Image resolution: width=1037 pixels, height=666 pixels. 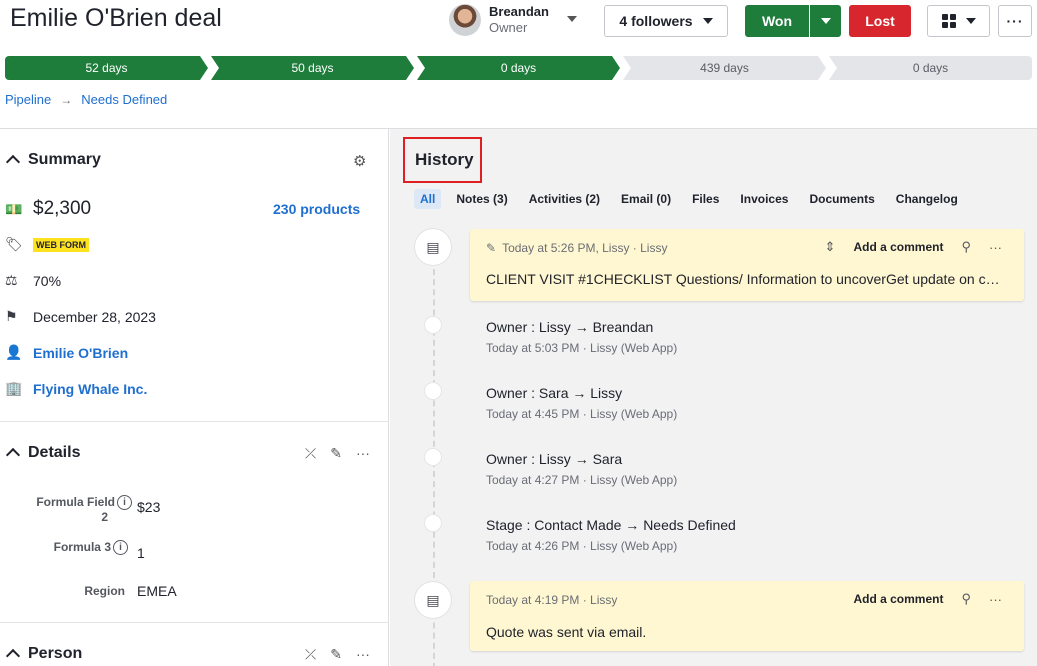 I want to click on view-switcher-button, so click(x=958, y=21).